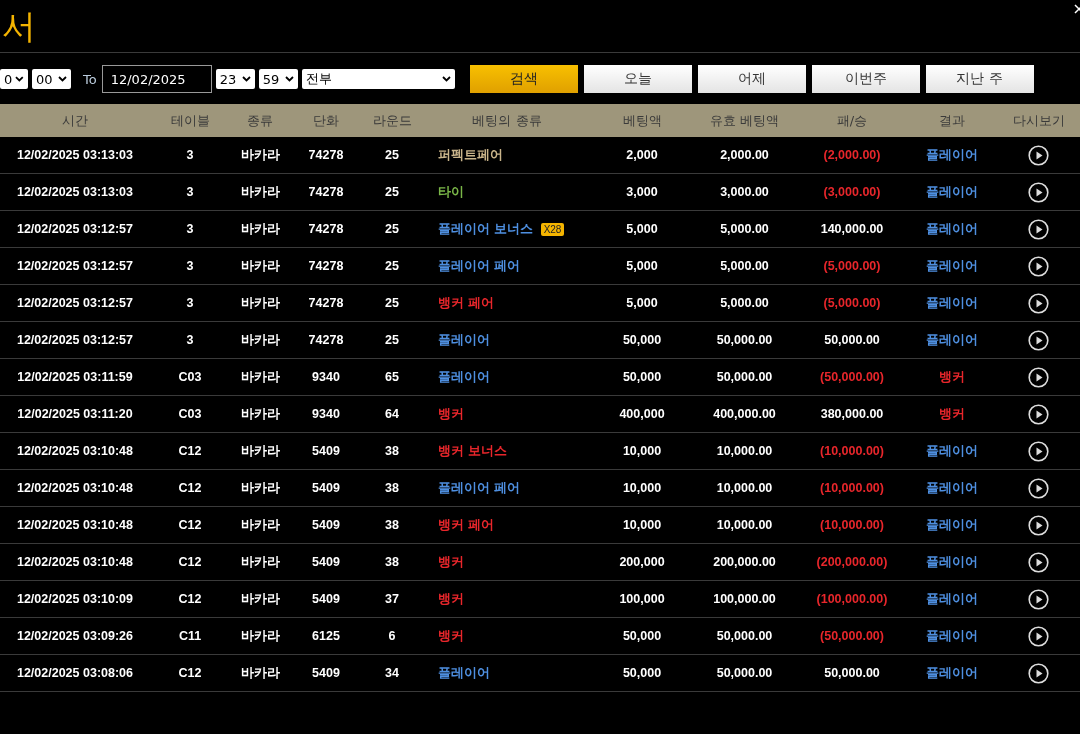 The height and width of the screenshot is (734, 1080). Describe the element at coordinates (865, 79) in the screenshot. I see `date-range-button: 이번주` at that location.